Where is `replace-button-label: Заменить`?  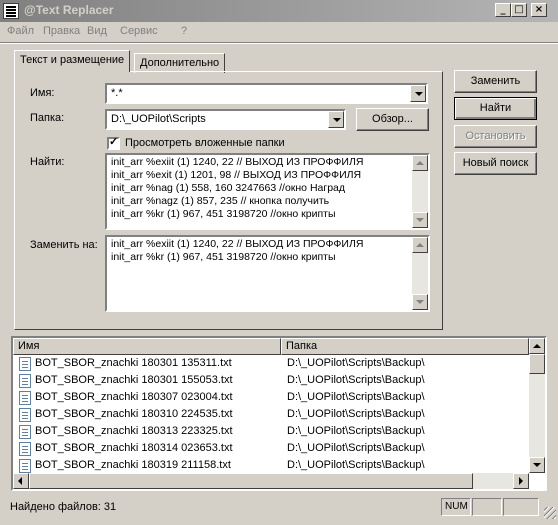 replace-button-label: Заменить is located at coordinates (495, 81).